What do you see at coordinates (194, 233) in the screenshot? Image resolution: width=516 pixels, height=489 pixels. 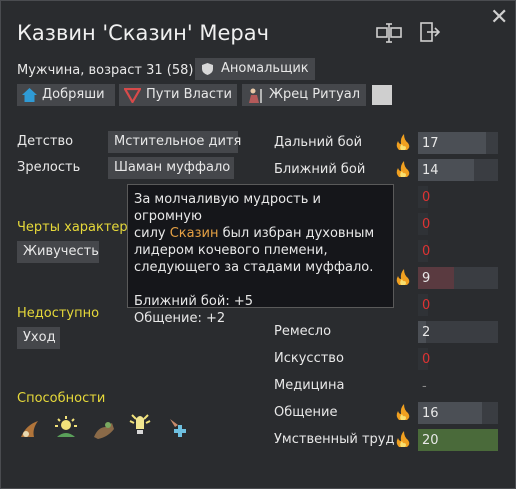 I see `tooltip-pawn-name: Сказин` at bounding box center [194, 233].